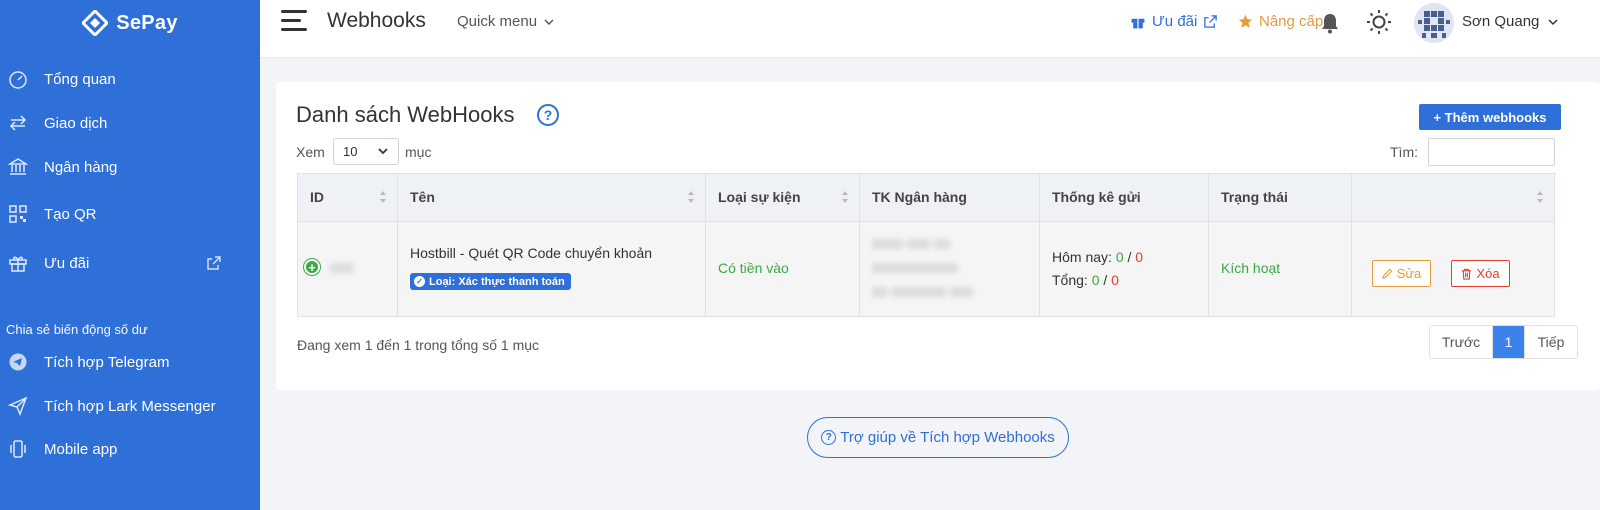 The height and width of the screenshot is (510, 1600). I want to click on help-button-label: Trợ giúp về Tích hợp Webhooks, so click(947, 437).